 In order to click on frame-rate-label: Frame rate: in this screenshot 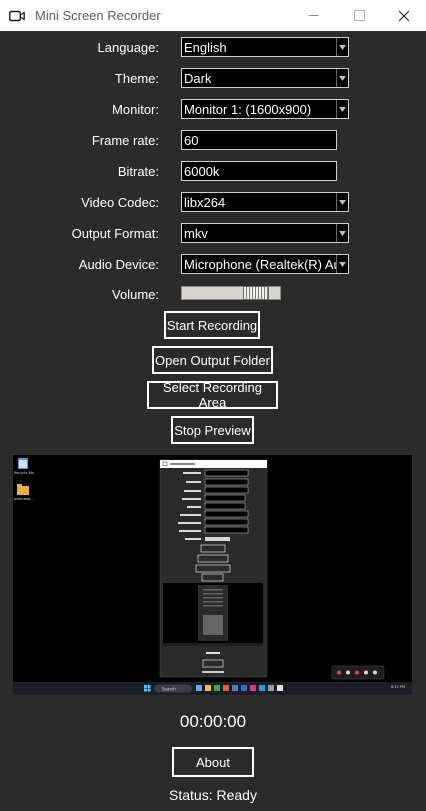, I will do `click(125, 140)`.